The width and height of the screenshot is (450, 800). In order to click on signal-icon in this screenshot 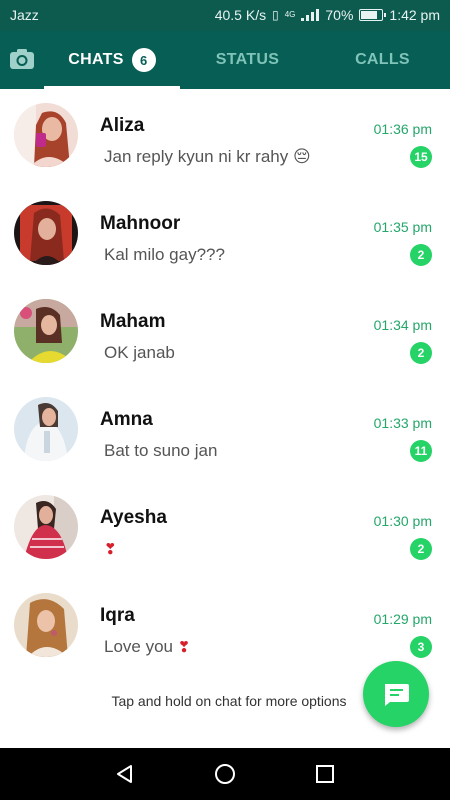, I will do `click(310, 15)`.